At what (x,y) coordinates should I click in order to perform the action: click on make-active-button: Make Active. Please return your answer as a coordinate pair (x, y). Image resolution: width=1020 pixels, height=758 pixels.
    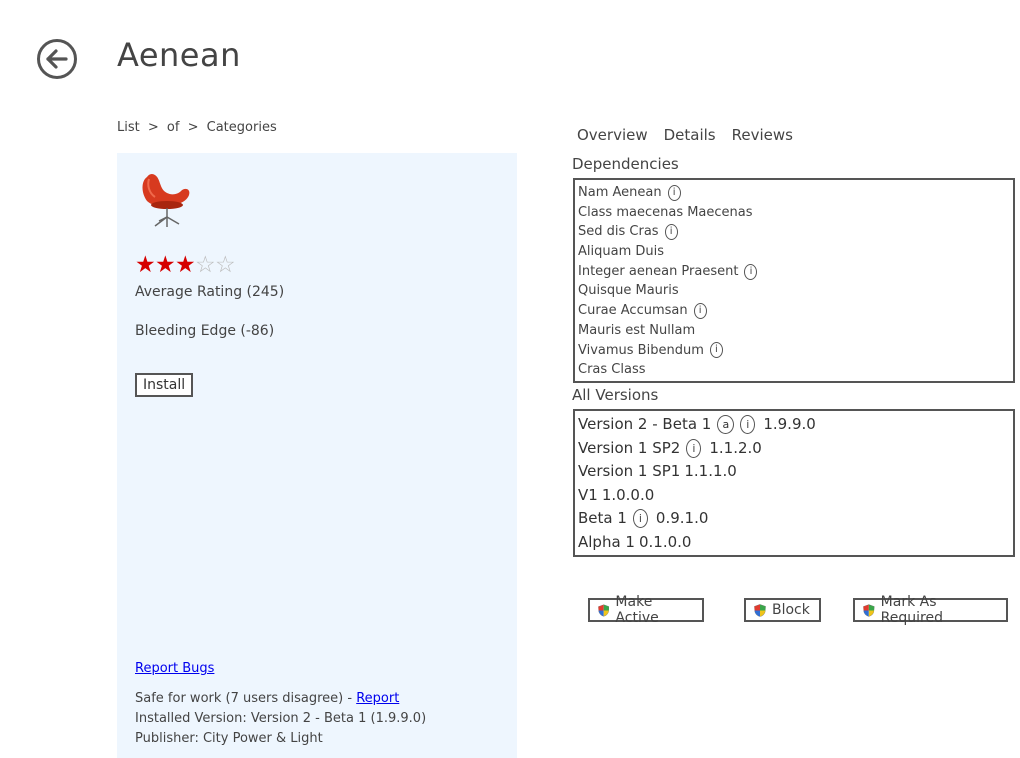
    Looking at the image, I should click on (646, 610).